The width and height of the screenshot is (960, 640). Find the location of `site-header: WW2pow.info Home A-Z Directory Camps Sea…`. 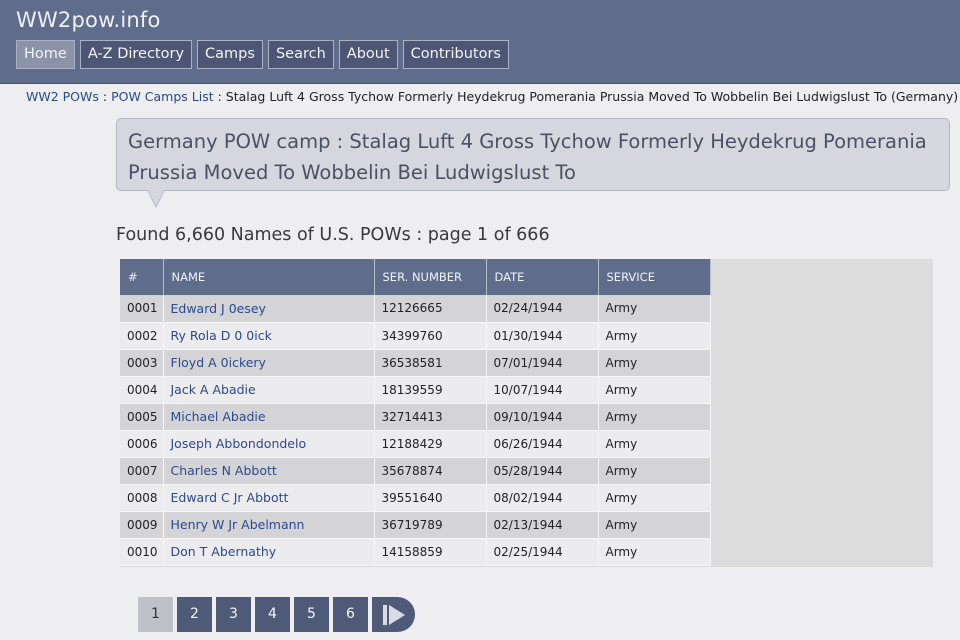

site-header: WW2pow.info Home A-Z Directory Camps Sea… is located at coordinates (480, 42).